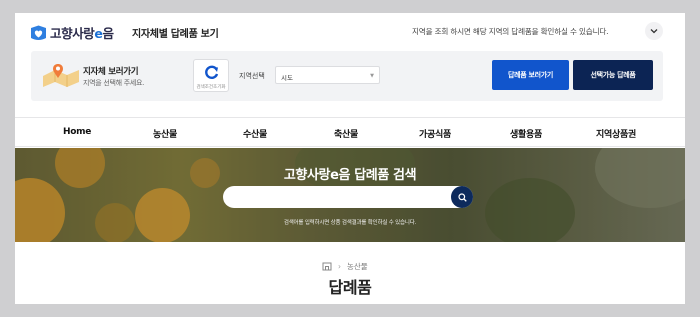 The width and height of the screenshot is (700, 317). I want to click on hero-title: 고향사랑e음 답례품 검색, so click(350, 175).